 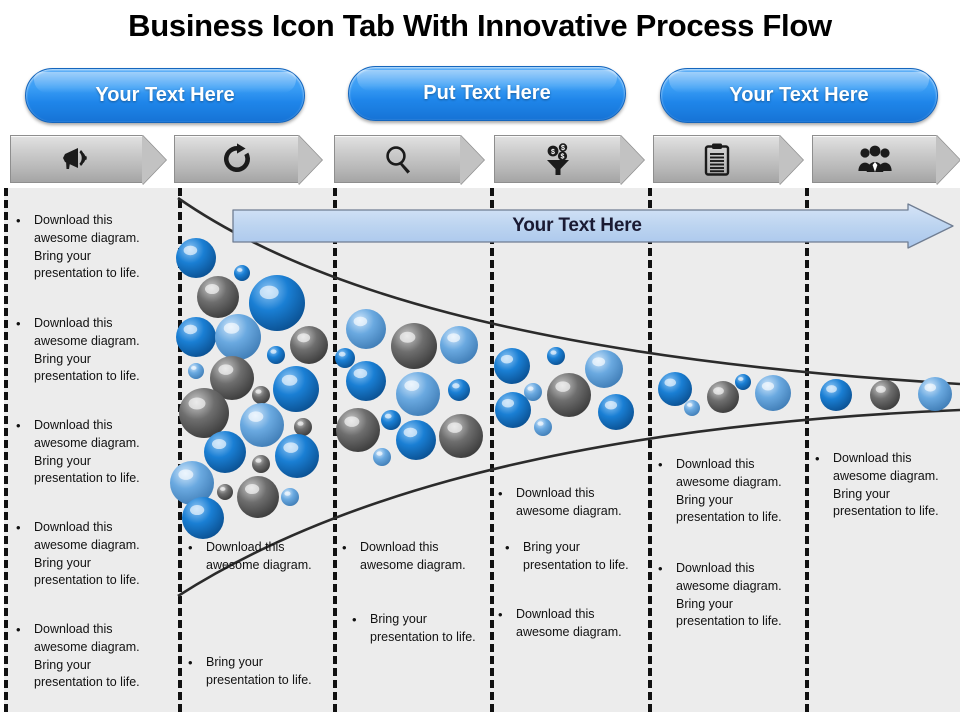 I want to click on pill-button-1: Your Text Here, so click(x=165, y=95).